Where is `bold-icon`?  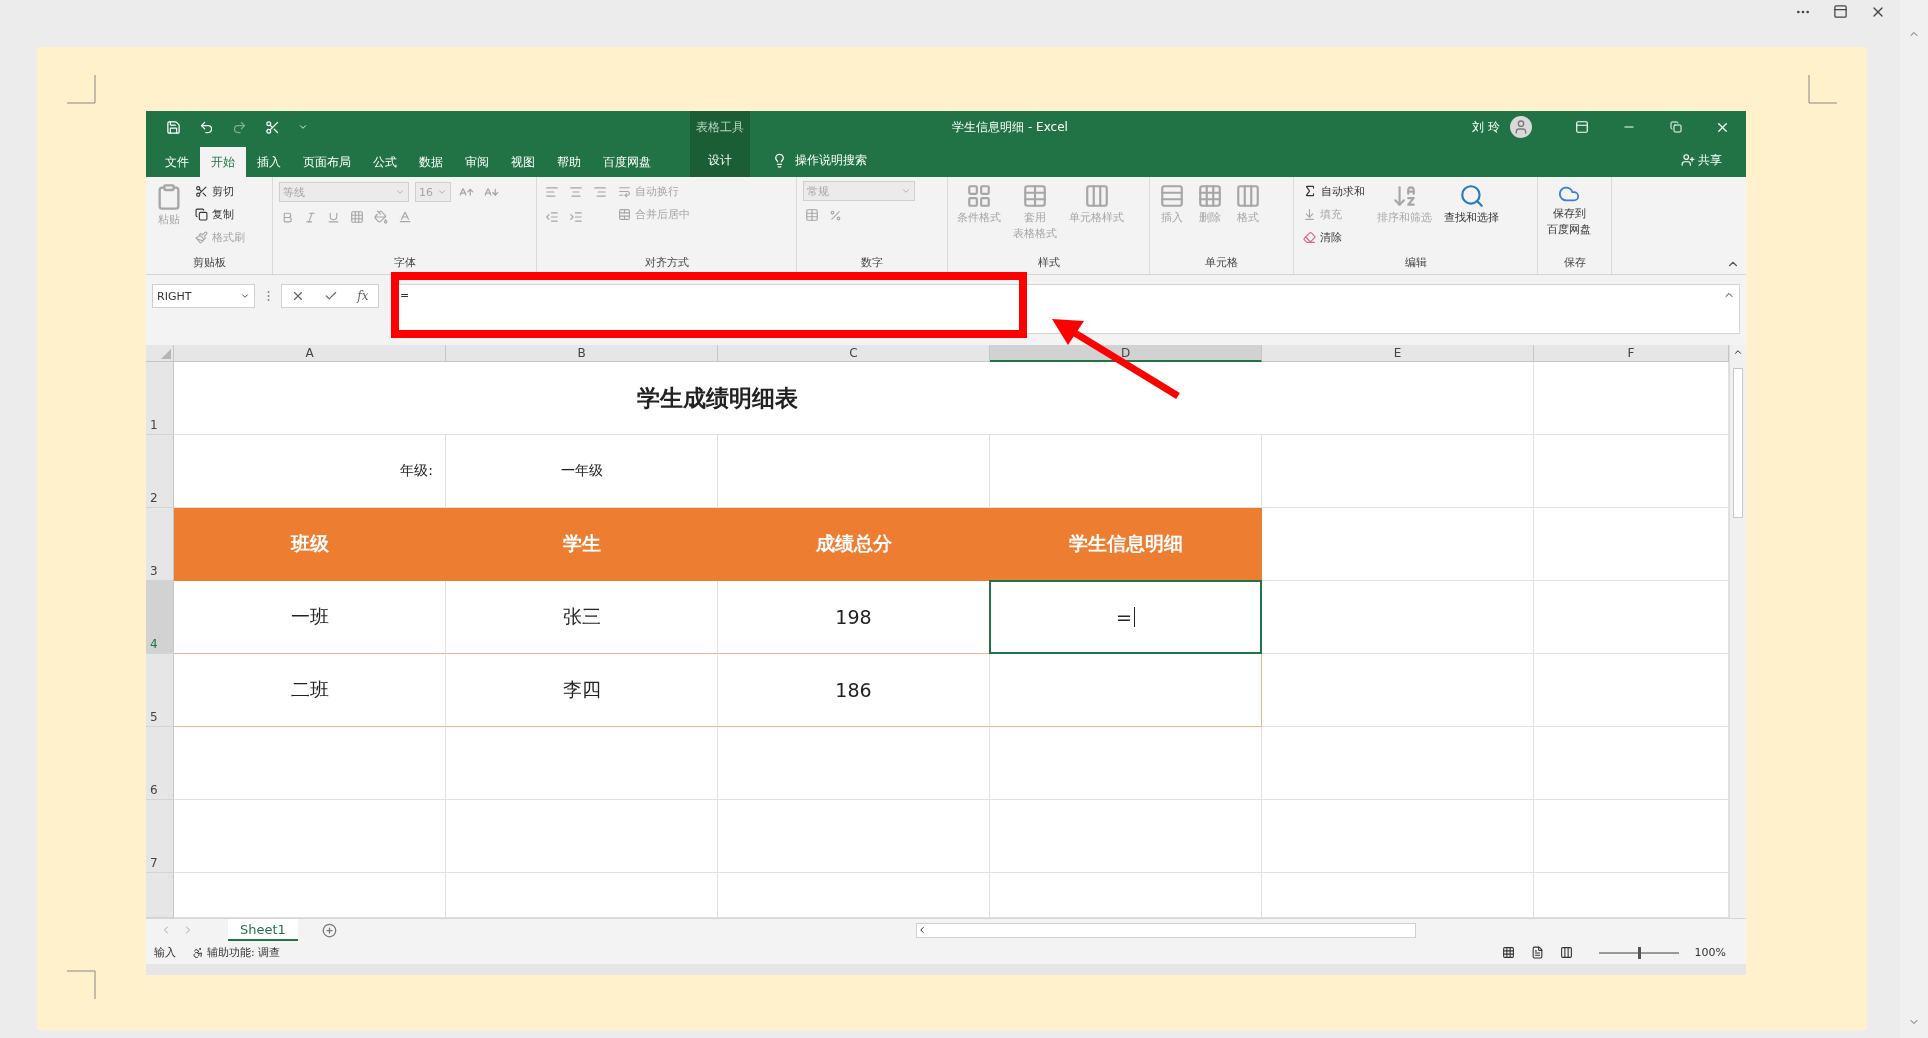 bold-icon is located at coordinates (287, 217).